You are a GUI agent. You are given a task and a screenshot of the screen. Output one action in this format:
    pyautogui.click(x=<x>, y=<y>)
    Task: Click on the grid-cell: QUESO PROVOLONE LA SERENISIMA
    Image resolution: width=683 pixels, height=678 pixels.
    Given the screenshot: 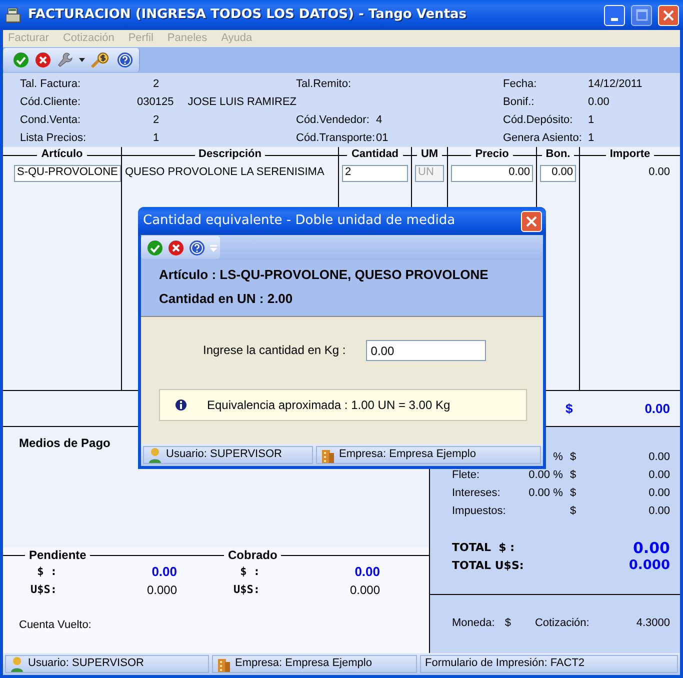 What is the action you would take?
    pyautogui.click(x=224, y=173)
    